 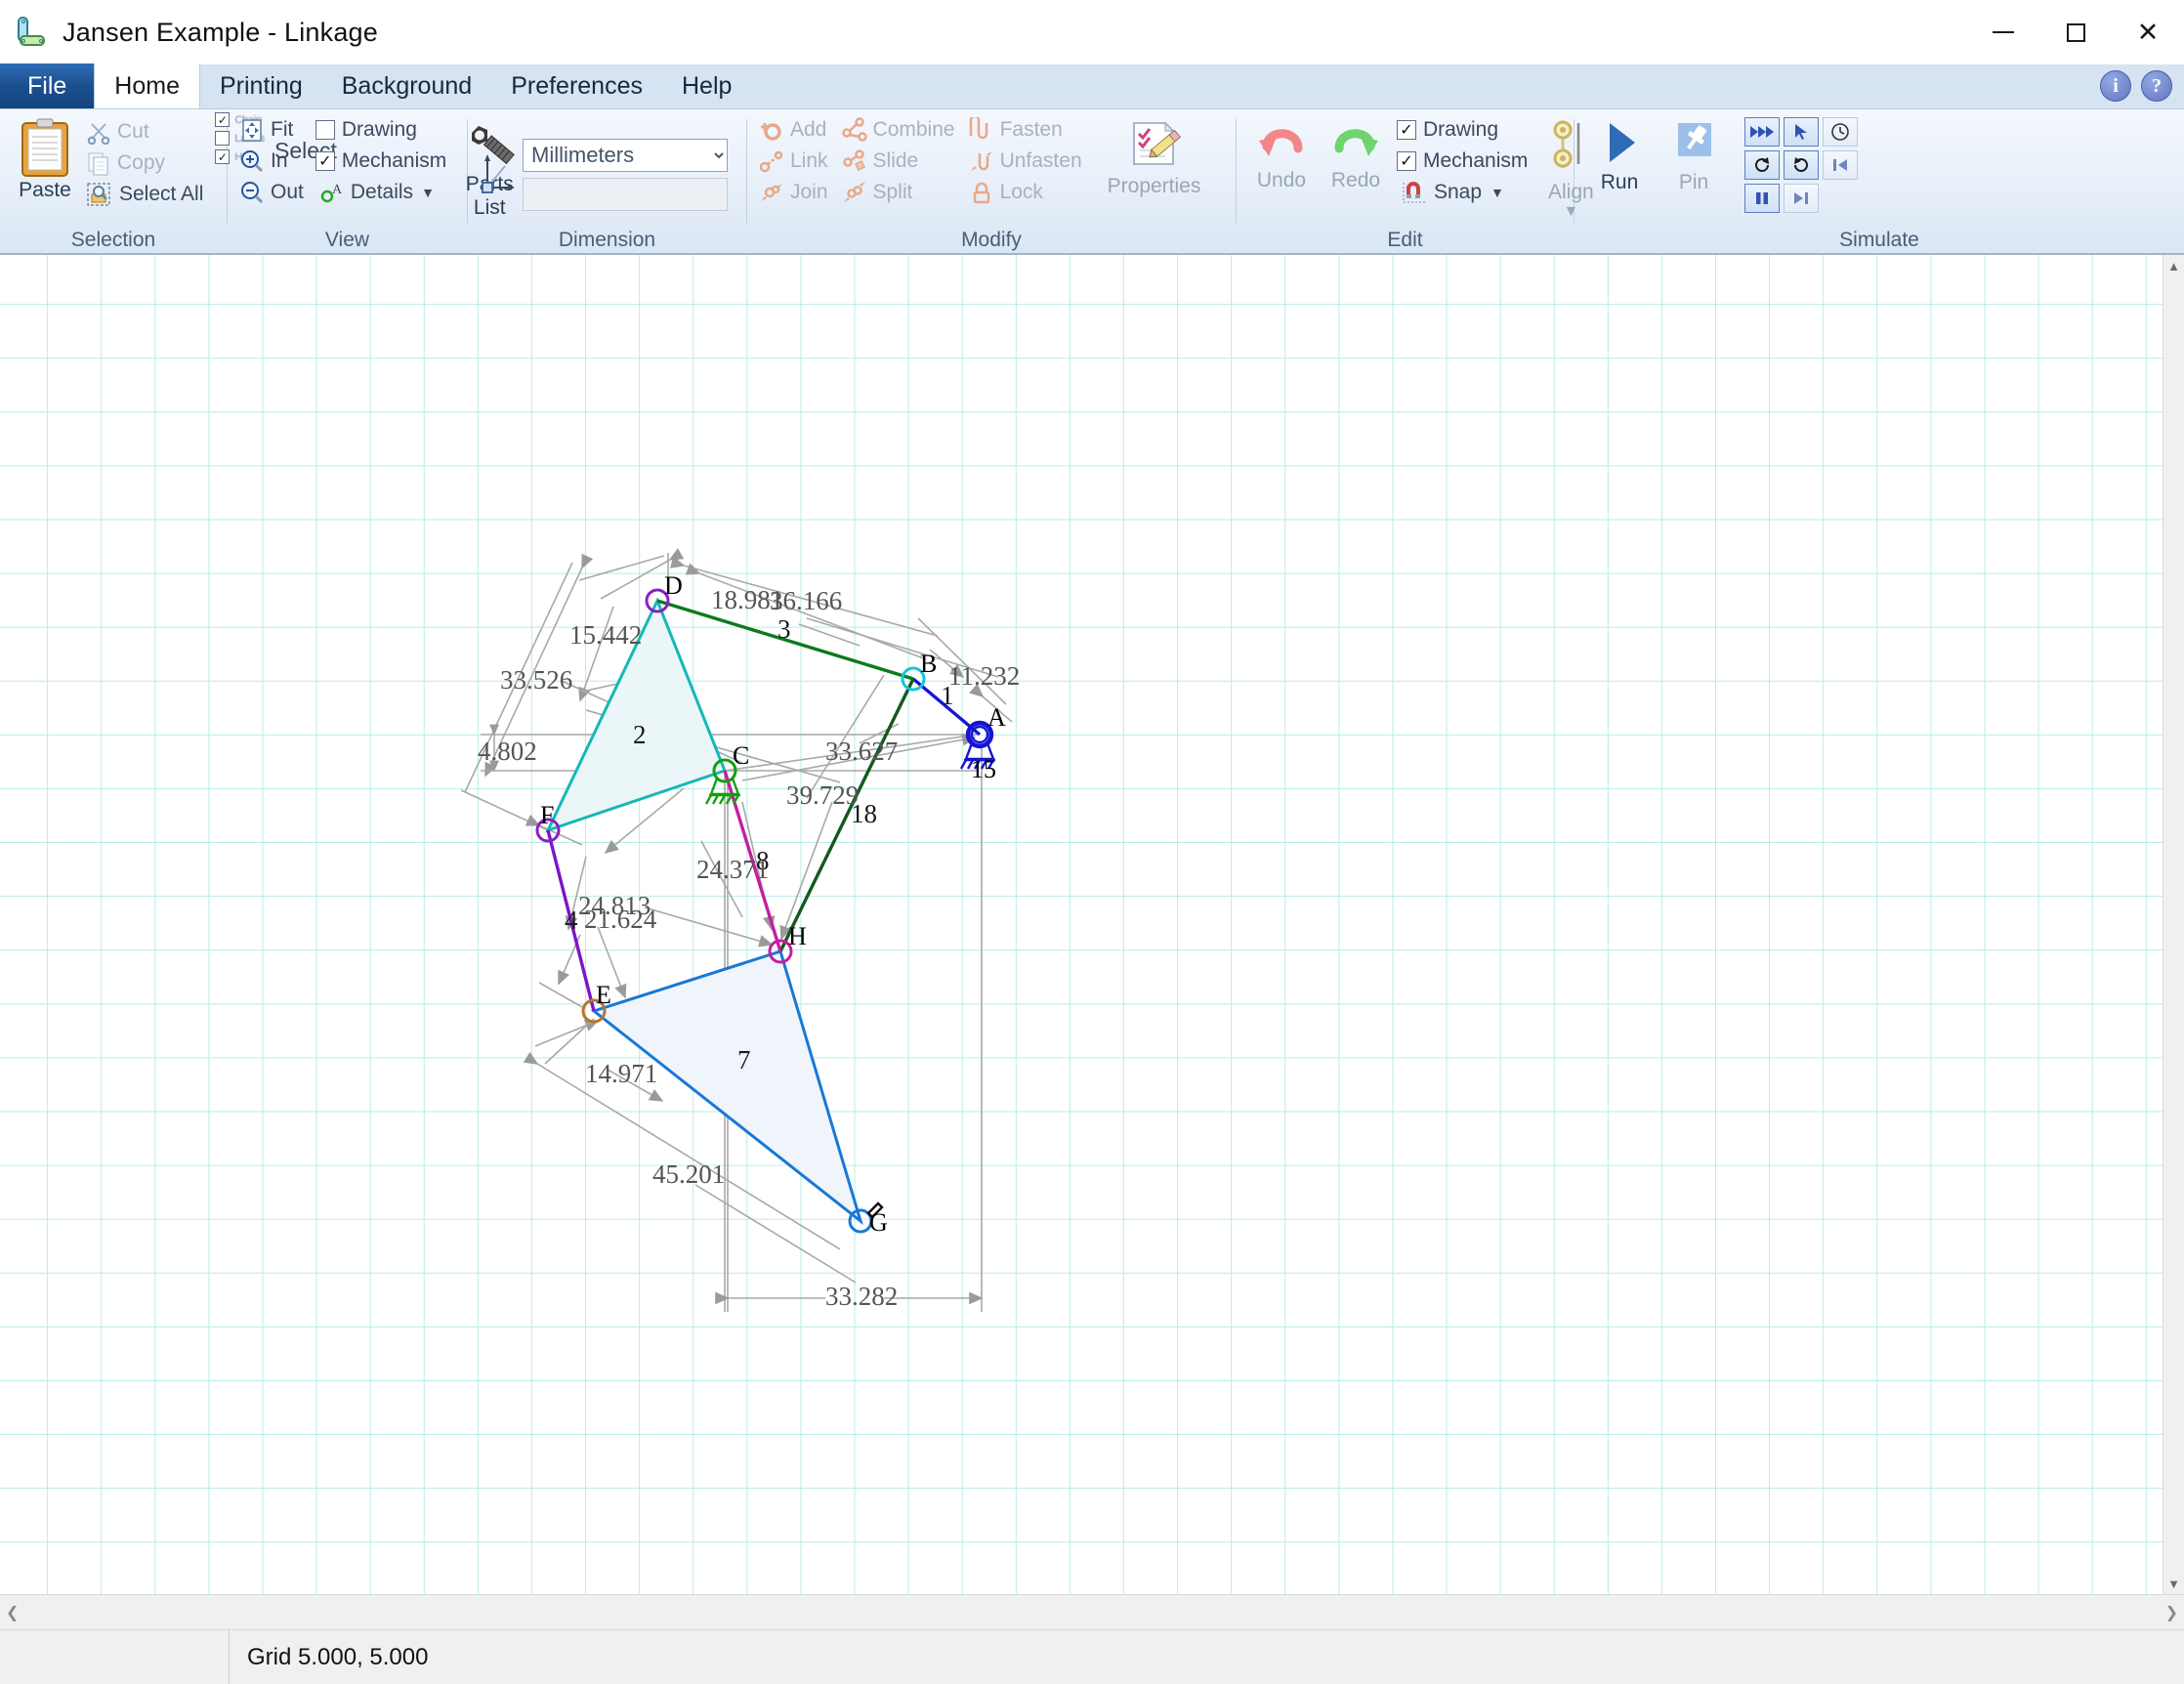 I want to click on unfasten-button: Unfasten, so click(x=1025, y=162).